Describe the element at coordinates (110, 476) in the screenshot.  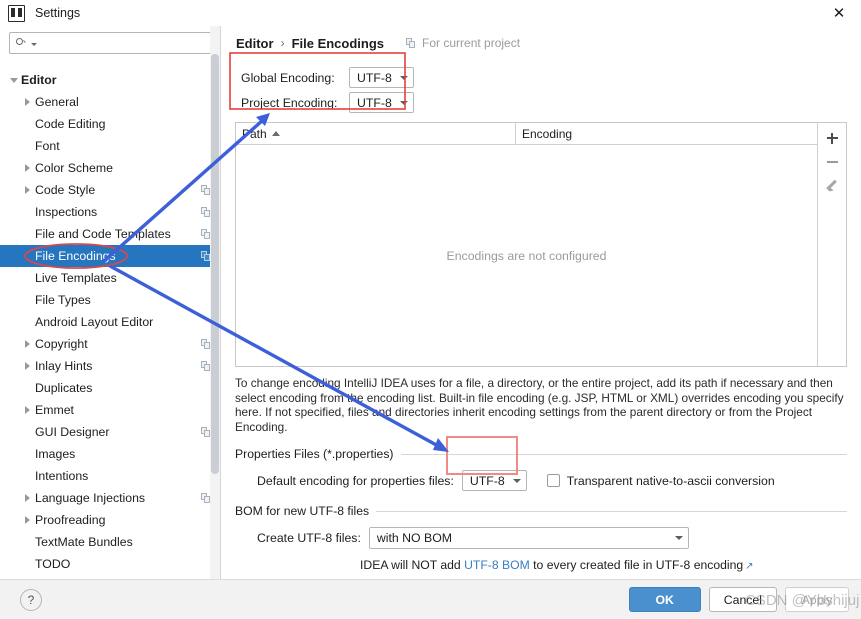
I see `sidebar-item-intentions: Intentions` at that location.